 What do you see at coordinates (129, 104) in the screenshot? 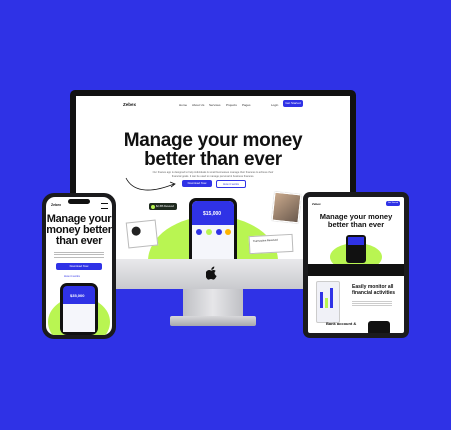
I see `site-logo: Zebex` at bounding box center [129, 104].